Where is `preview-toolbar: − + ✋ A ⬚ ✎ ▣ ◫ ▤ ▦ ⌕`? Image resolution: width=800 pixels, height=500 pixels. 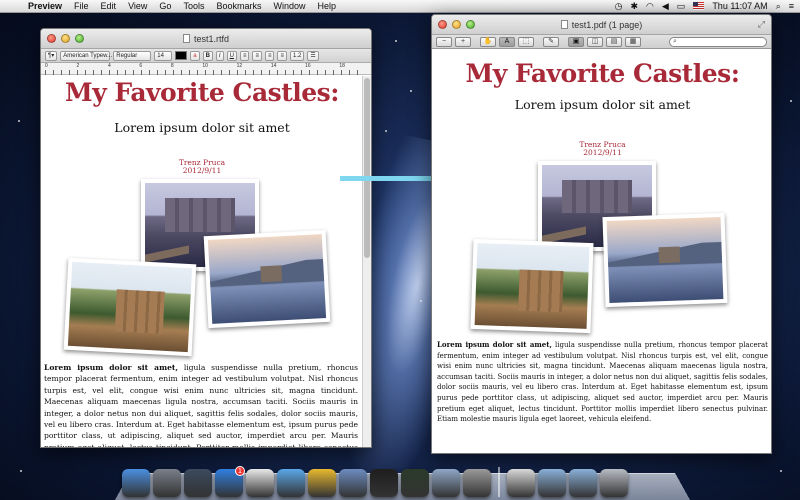
preview-toolbar: − + ✋ A ⬚ ✎ ▣ ◫ ▤ ▦ ⌕ is located at coordinates (601, 42).